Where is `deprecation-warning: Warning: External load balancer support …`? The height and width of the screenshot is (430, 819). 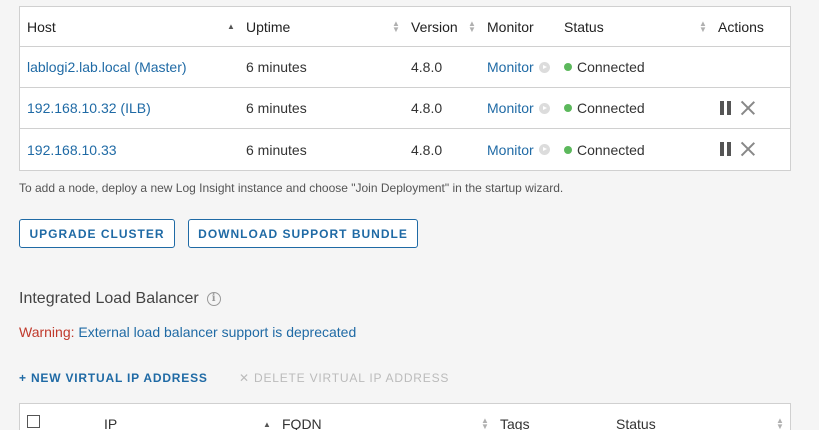 deprecation-warning: Warning: External load balancer support … is located at coordinates (187, 332).